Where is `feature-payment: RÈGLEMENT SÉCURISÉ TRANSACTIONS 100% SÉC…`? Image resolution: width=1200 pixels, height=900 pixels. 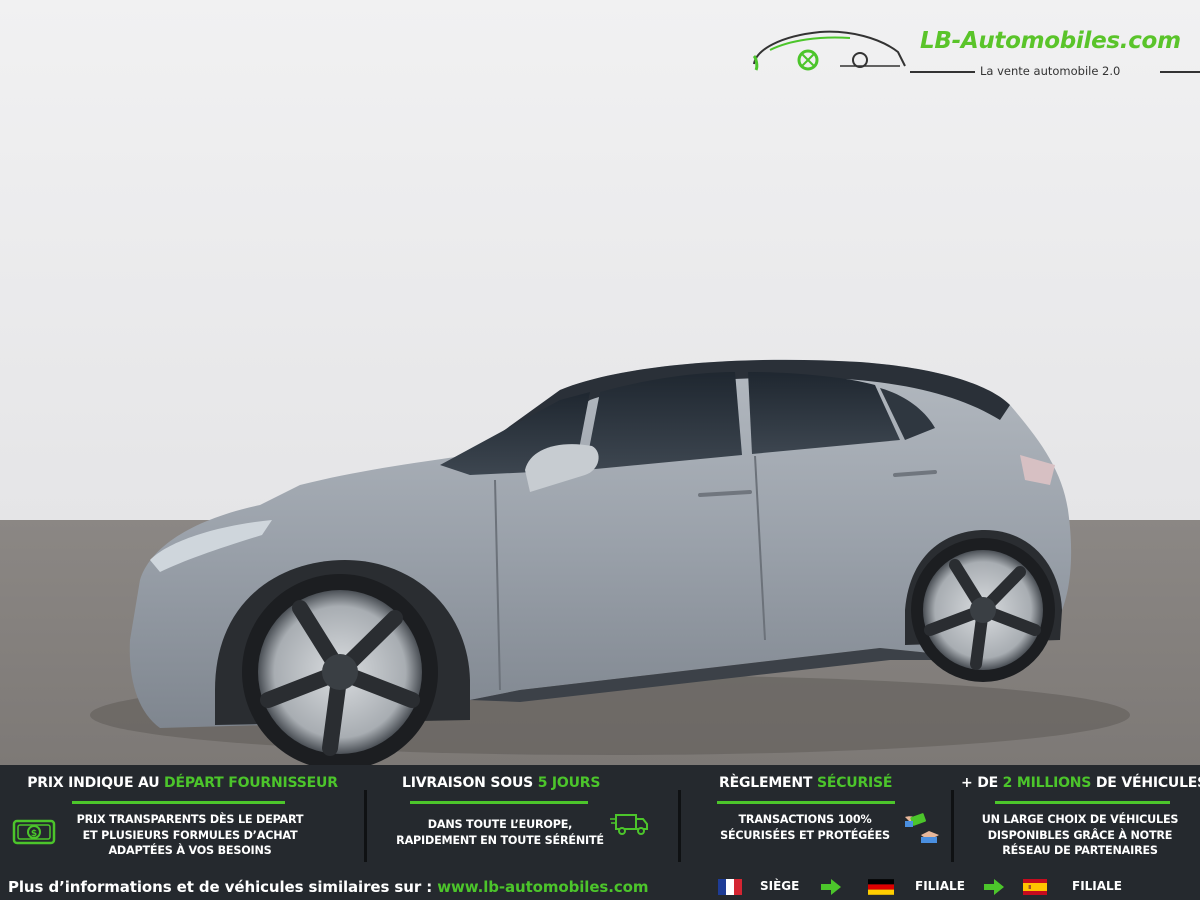
feature-payment: RÈGLEMENT SÉCURISÉ TRANSACTIONS 100% SÉC… is located at coordinates (816, 815).